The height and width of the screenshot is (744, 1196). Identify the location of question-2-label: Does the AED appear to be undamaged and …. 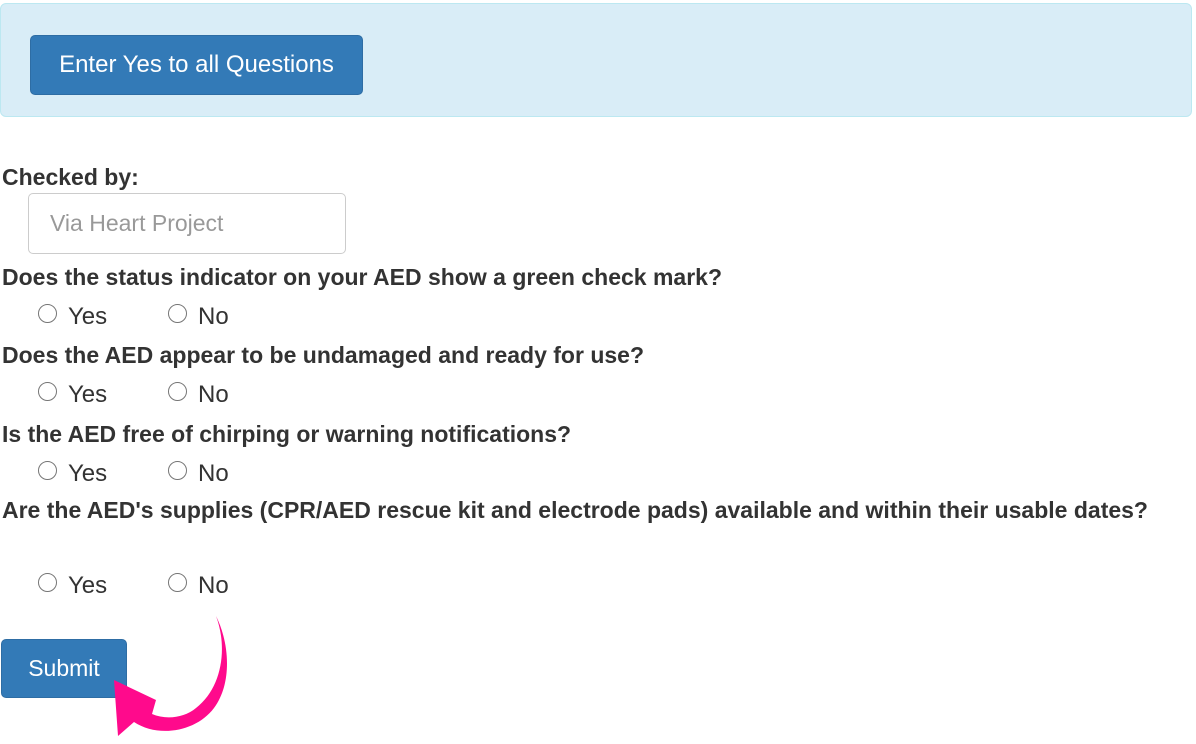
(323, 355).